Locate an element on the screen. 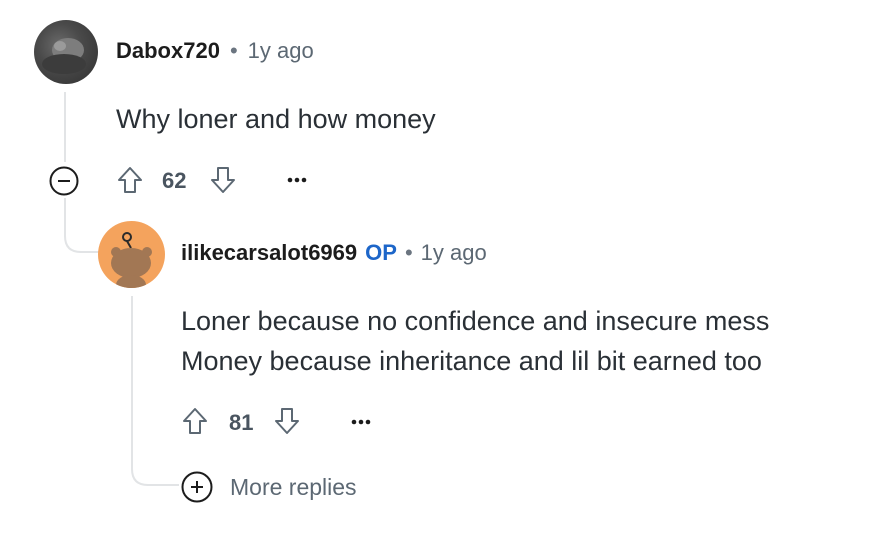  vote-count: 81 is located at coordinates (241, 422).